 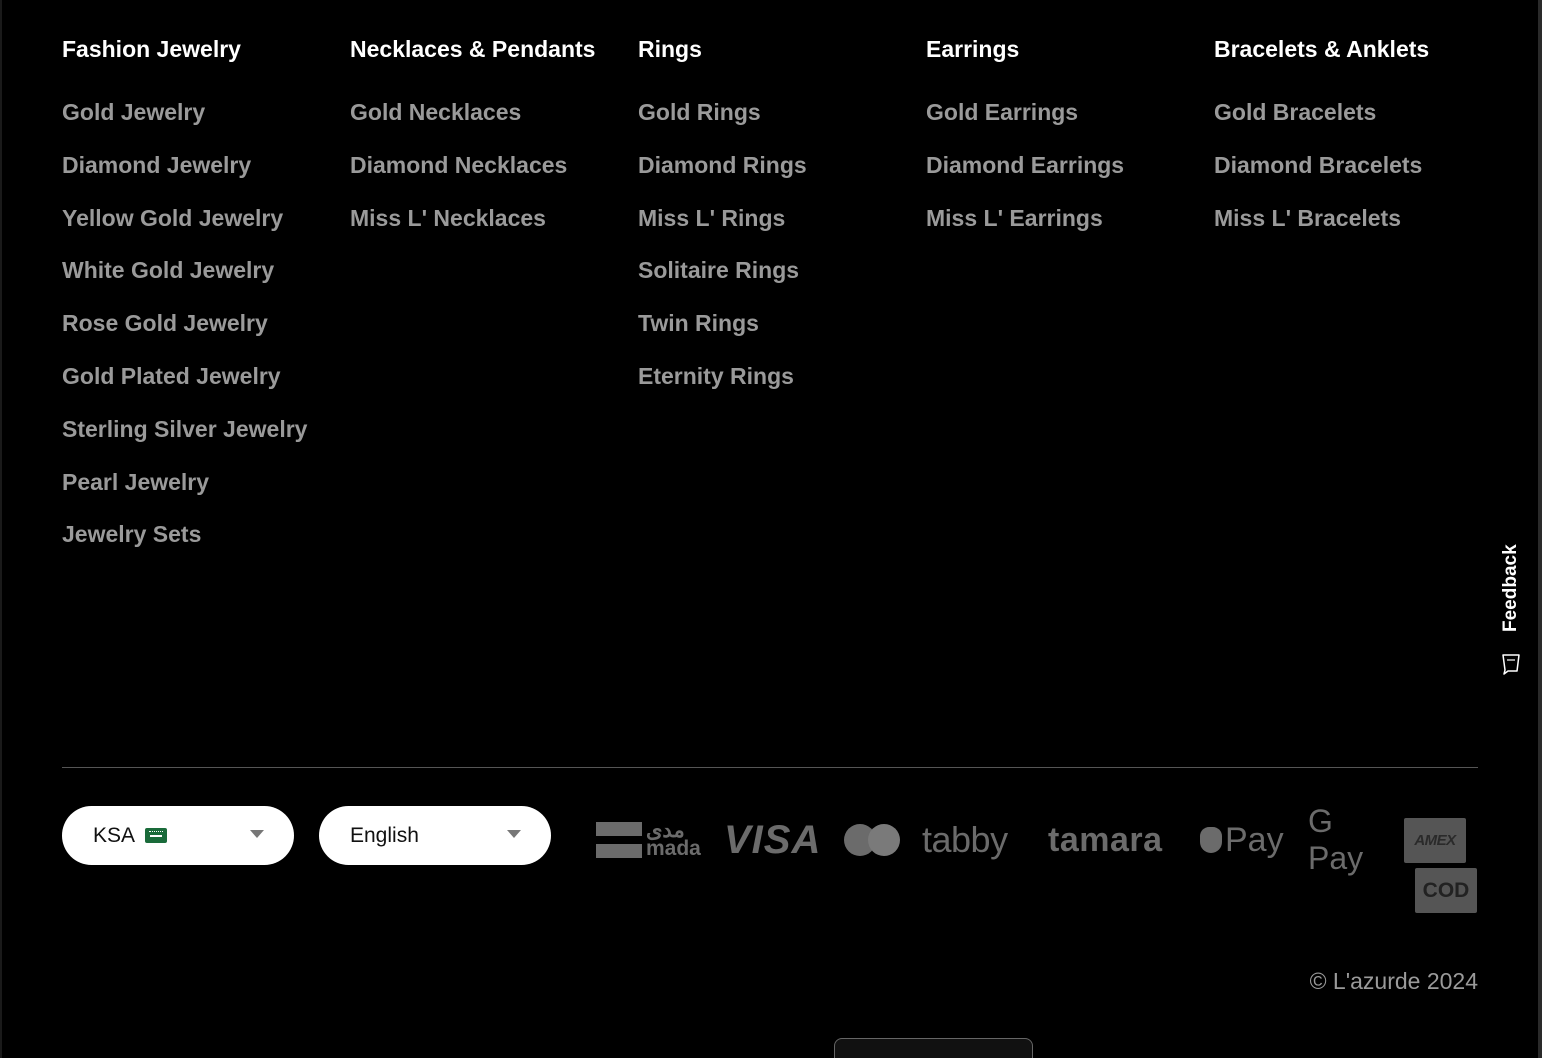 What do you see at coordinates (1025, 165) in the screenshot?
I see `footer-link: Diamond Earrings` at bounding box center [1025, 165].